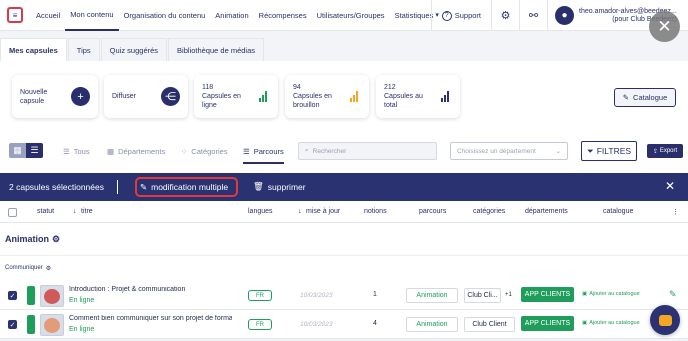 Image resolution: width=688 pixels, height=341 pixels. What do you see at coordinates (231, 15) in the screenshot?
I see `nav-item-animation: Animation` at bounding box center [231, 15].